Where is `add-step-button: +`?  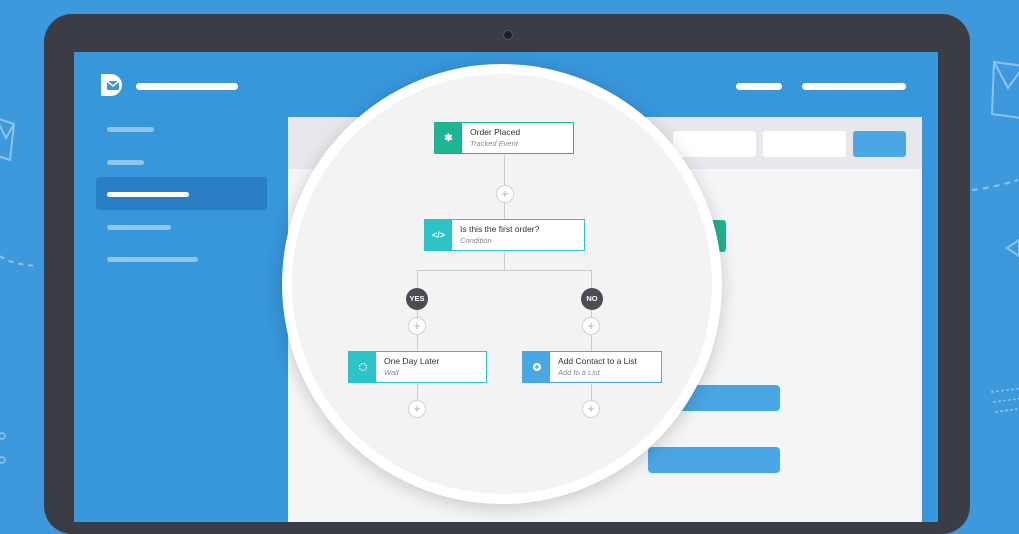 add-step-button: + is located at coordinates (505, 194).